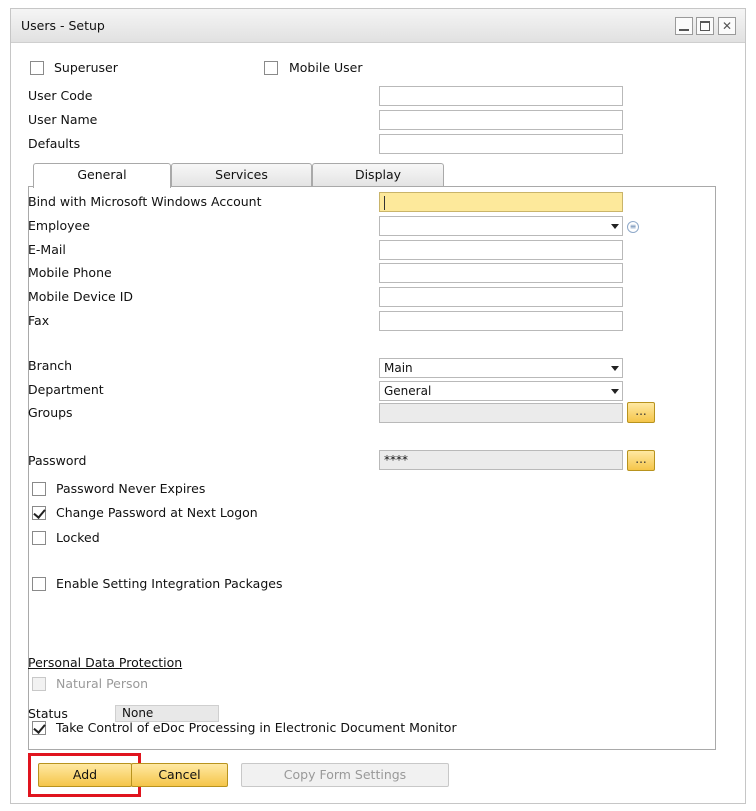 The image size is (756, 811). What do you see at coordinates (81, 296) in the screenshot?
I see `mobile-device-label: Mobile Device ID` at bounding box center [81, 296].